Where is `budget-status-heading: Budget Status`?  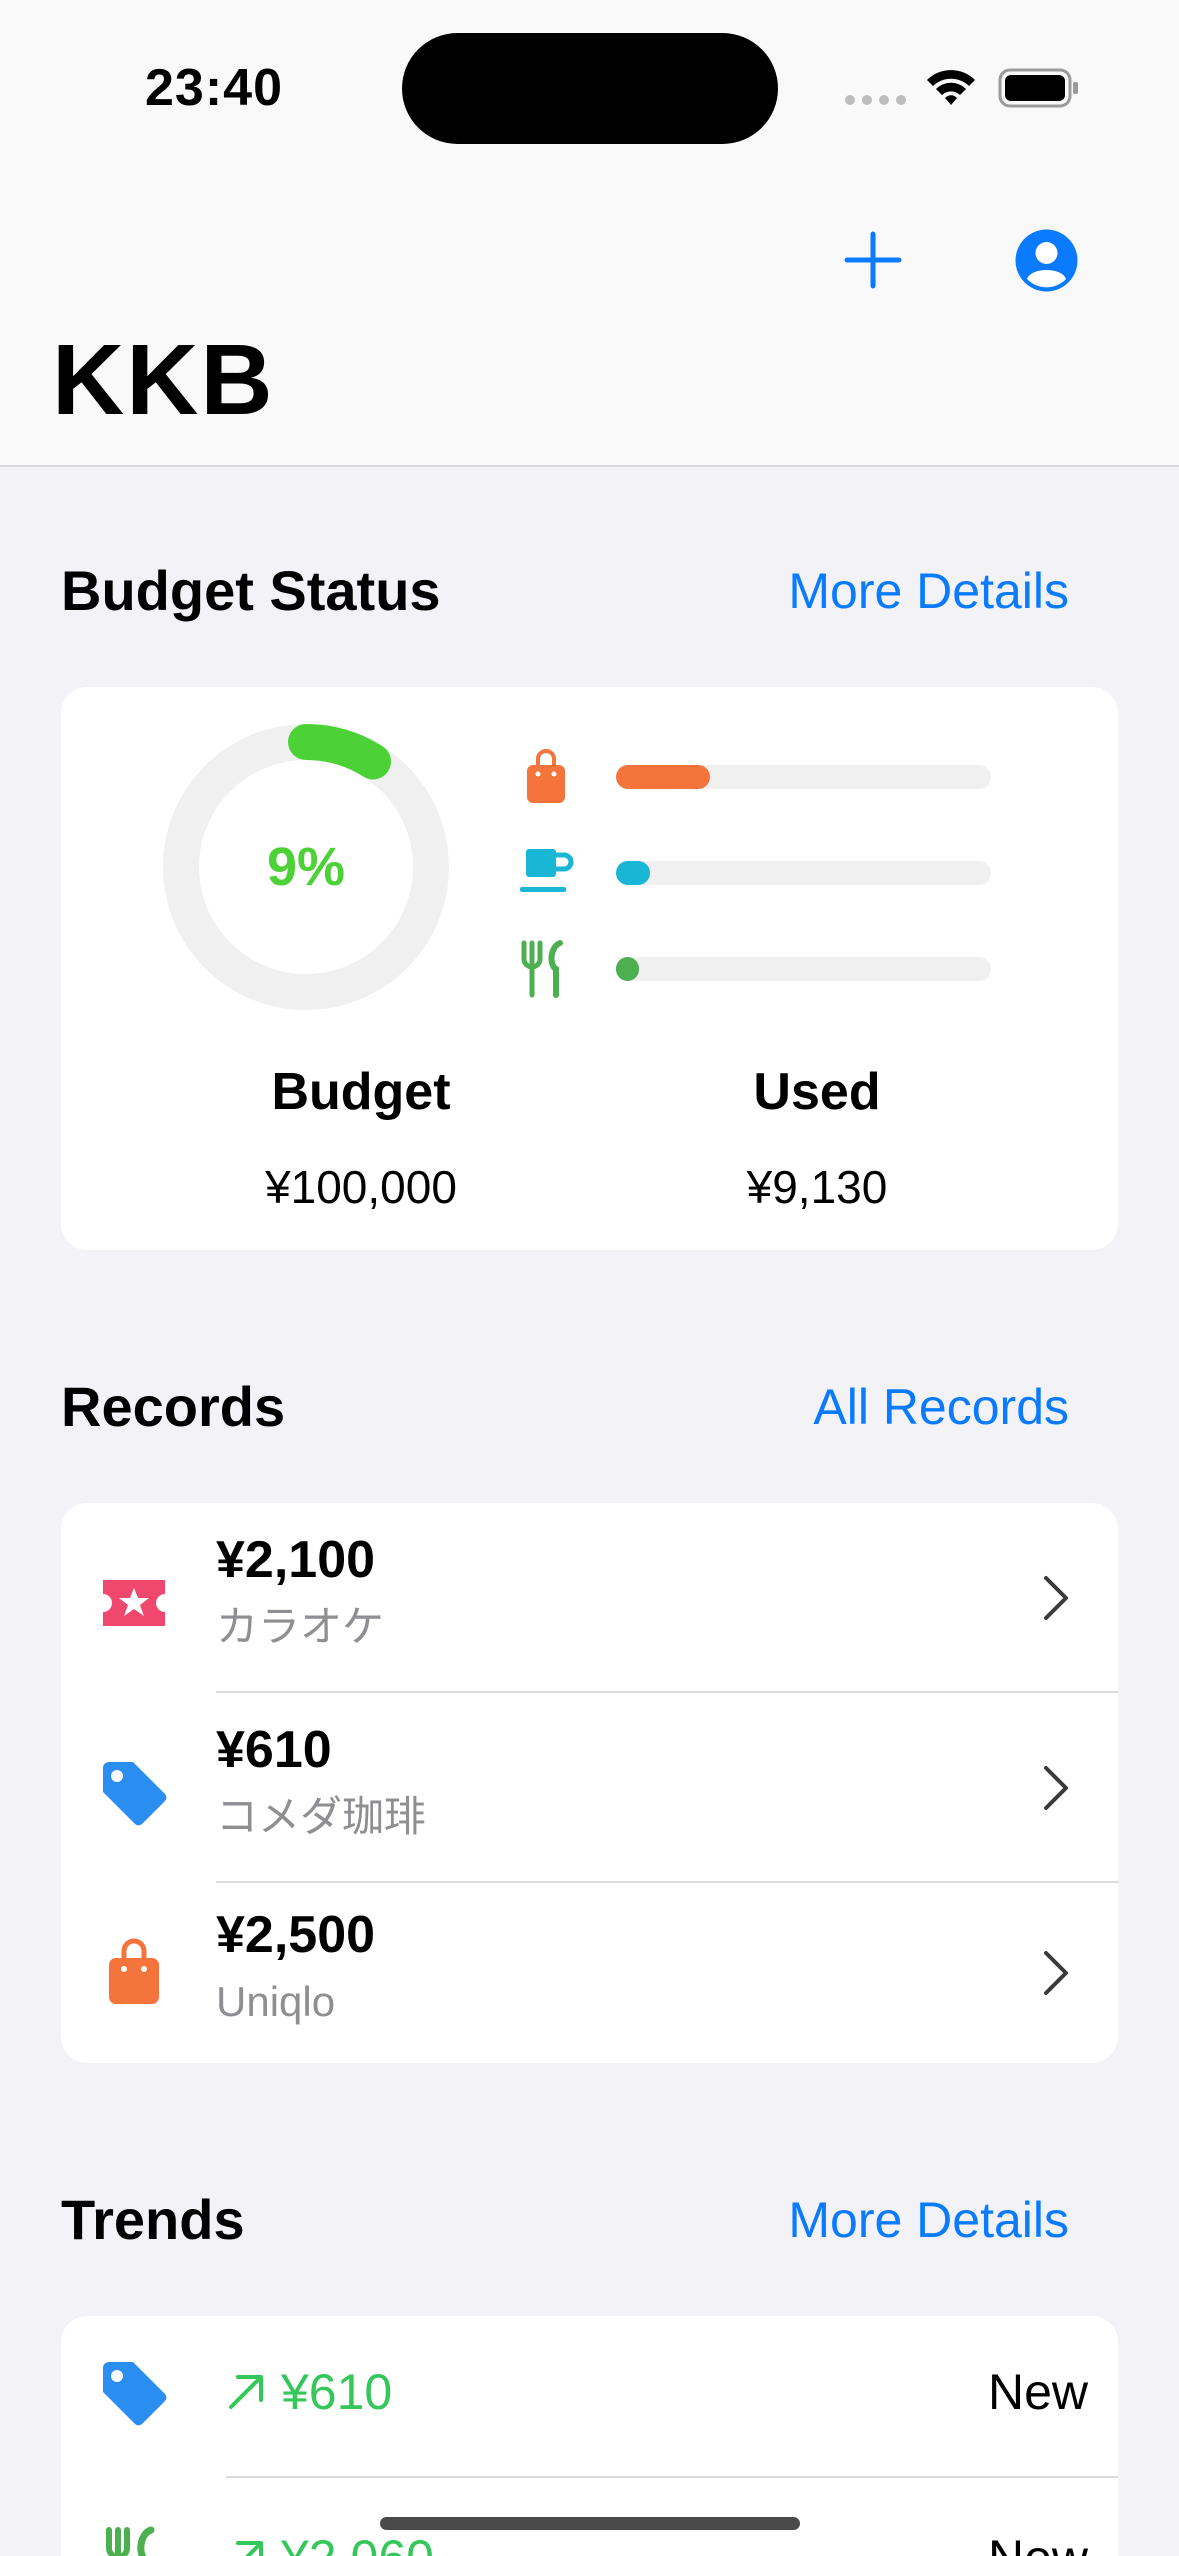 budget-status-heading: Budget Status is located at coordinates (251, 590).